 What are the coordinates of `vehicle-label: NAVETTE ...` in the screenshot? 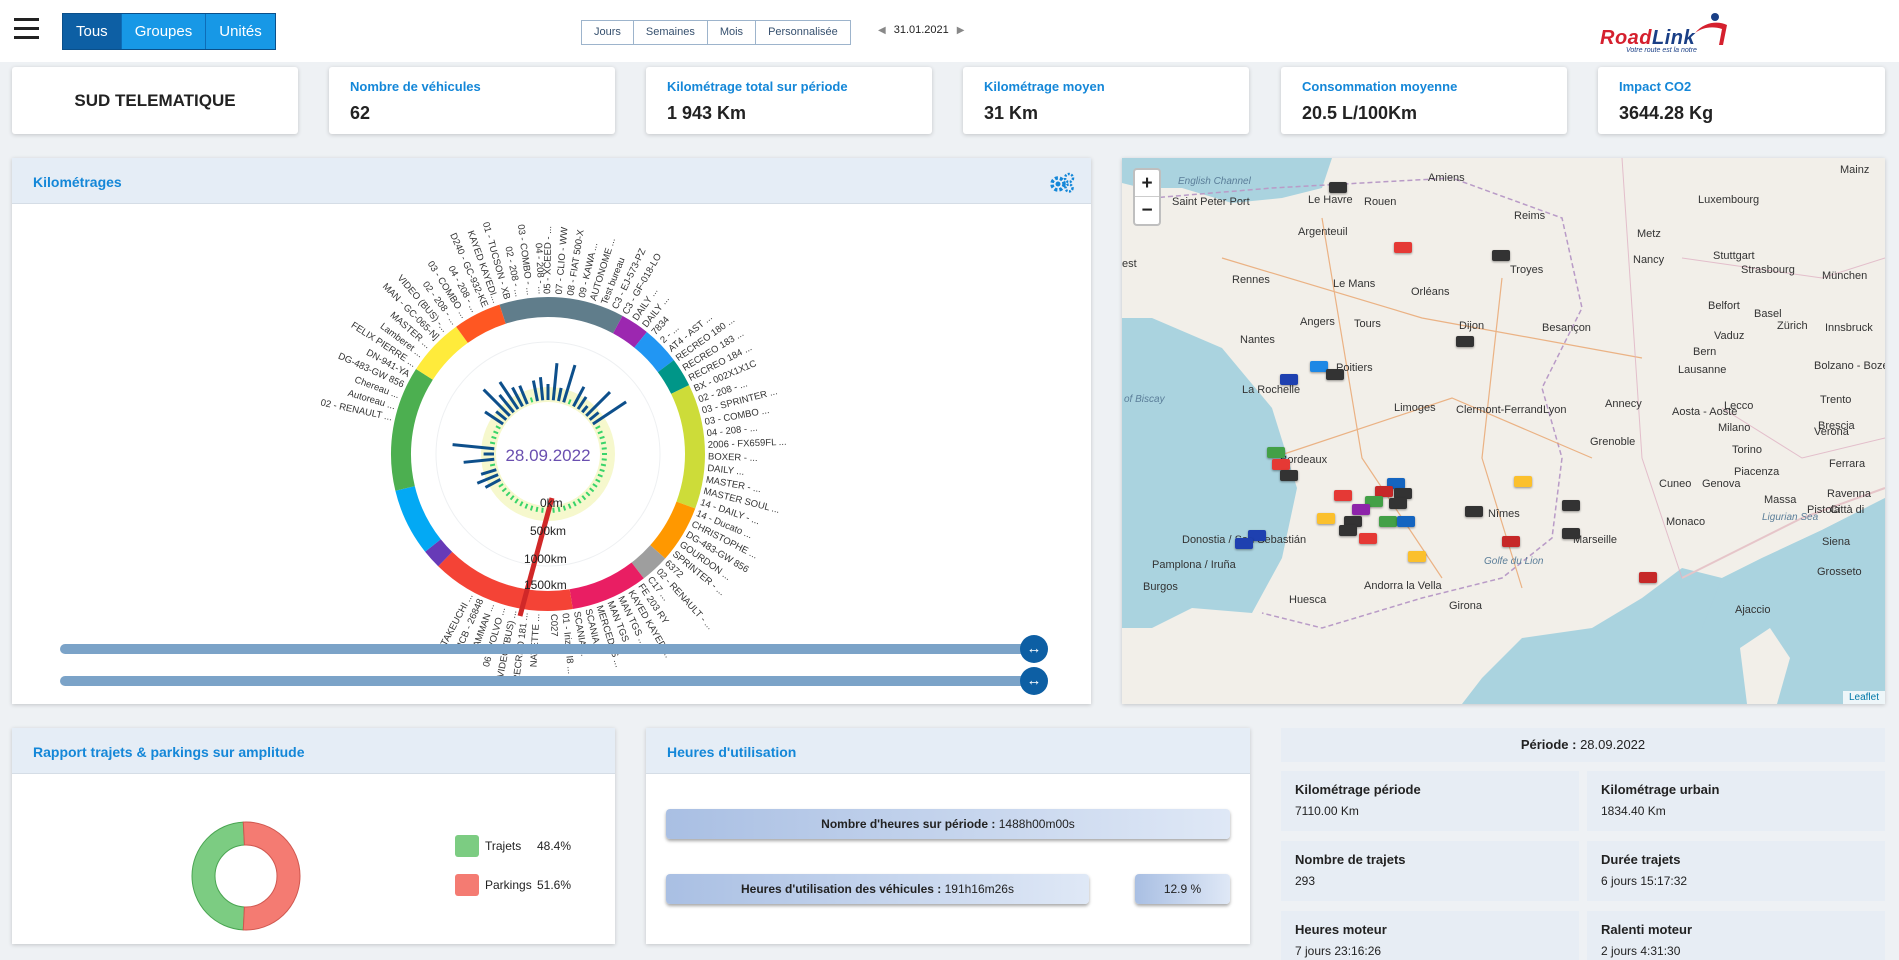 It's located at (536, 640).